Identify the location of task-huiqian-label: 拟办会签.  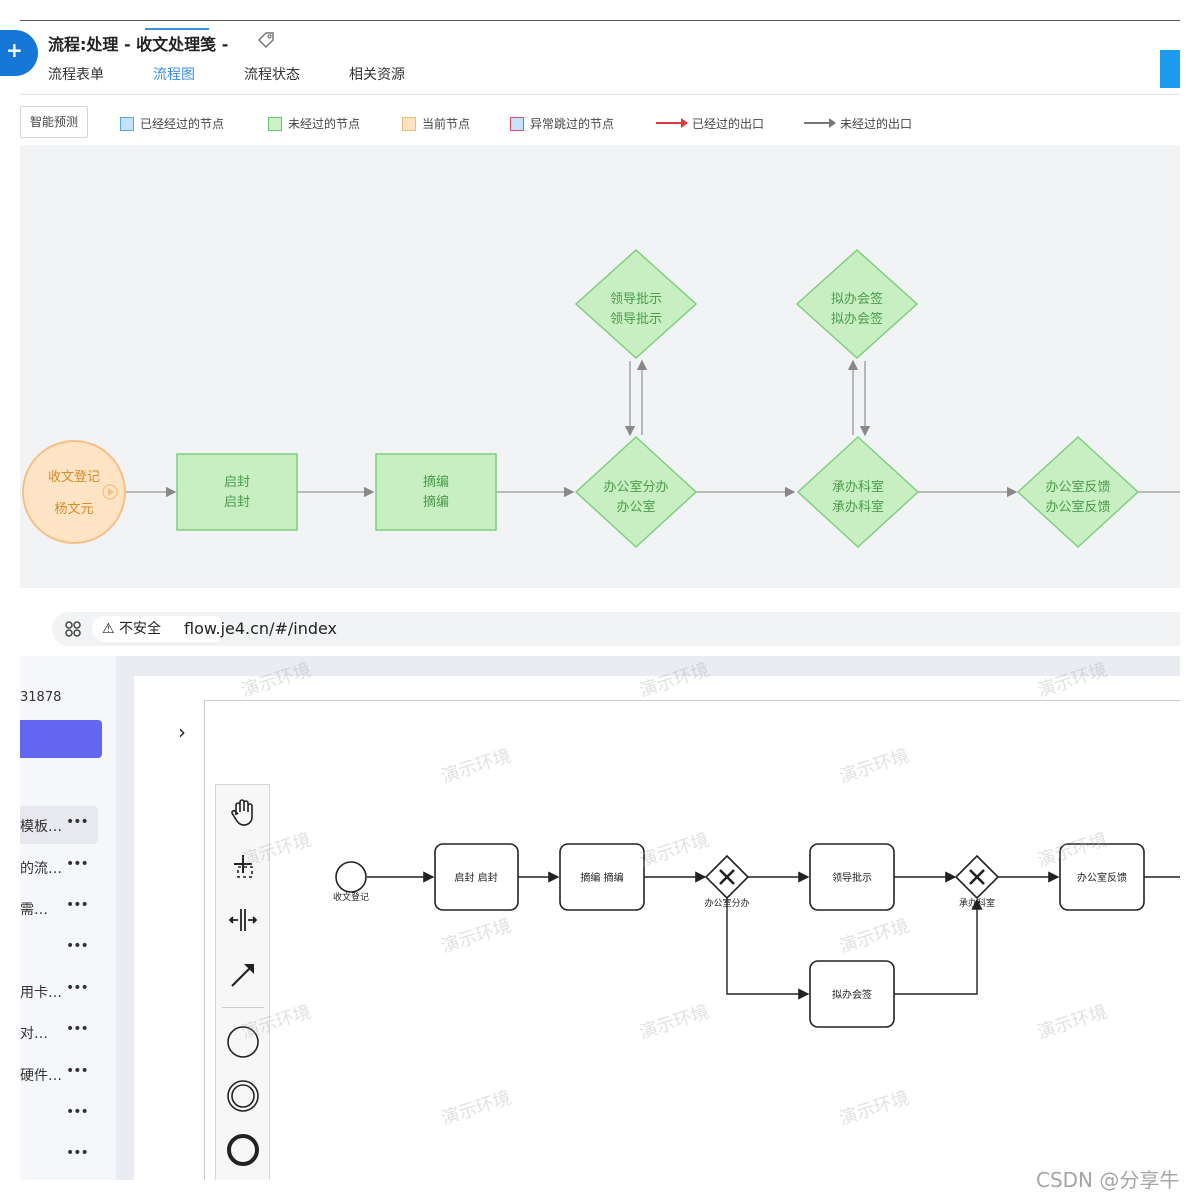
(852, 994).